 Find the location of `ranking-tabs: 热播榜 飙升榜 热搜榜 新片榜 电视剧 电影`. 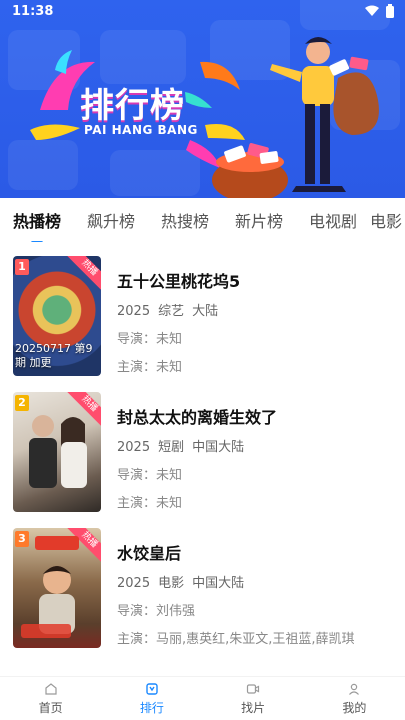

ranking-tabs: 热播榜 飙升榜 热搜榜 新片榜 电视剧 电影 is located at coordinates (202, 220).